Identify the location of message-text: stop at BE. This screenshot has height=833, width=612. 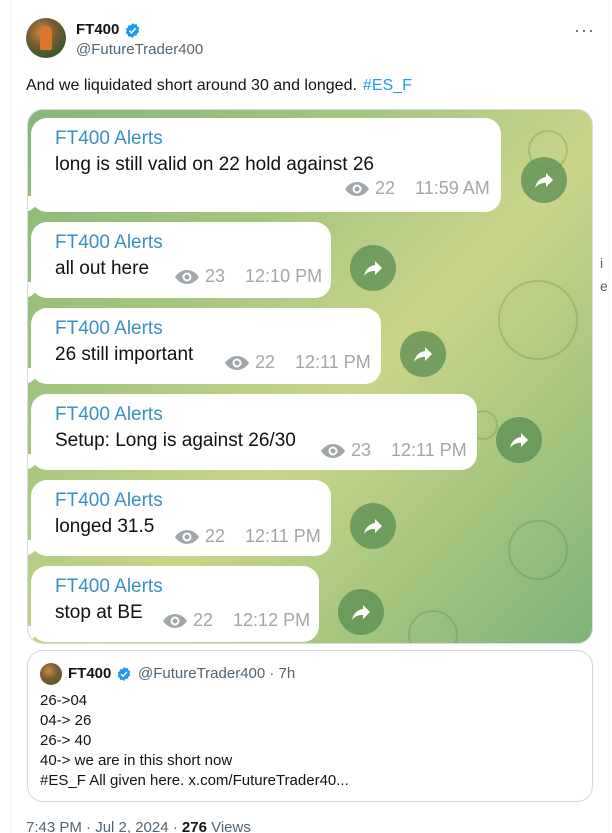
(99, 612).